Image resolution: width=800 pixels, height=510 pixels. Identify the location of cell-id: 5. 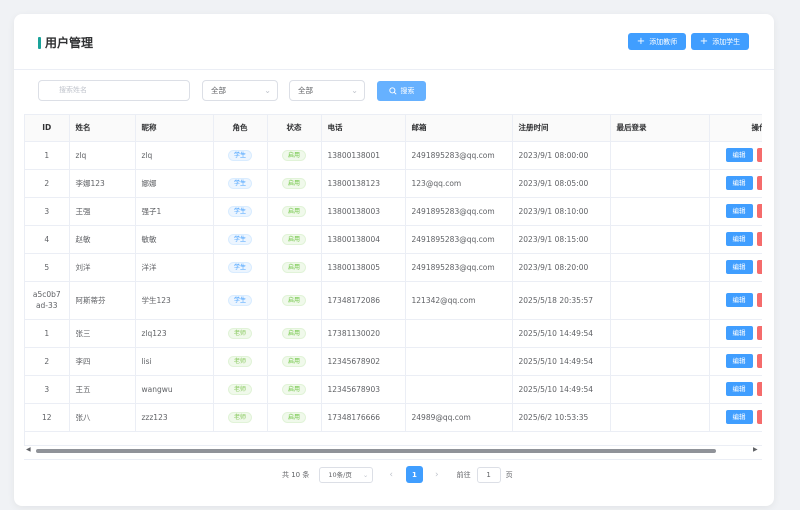
(47, 267).